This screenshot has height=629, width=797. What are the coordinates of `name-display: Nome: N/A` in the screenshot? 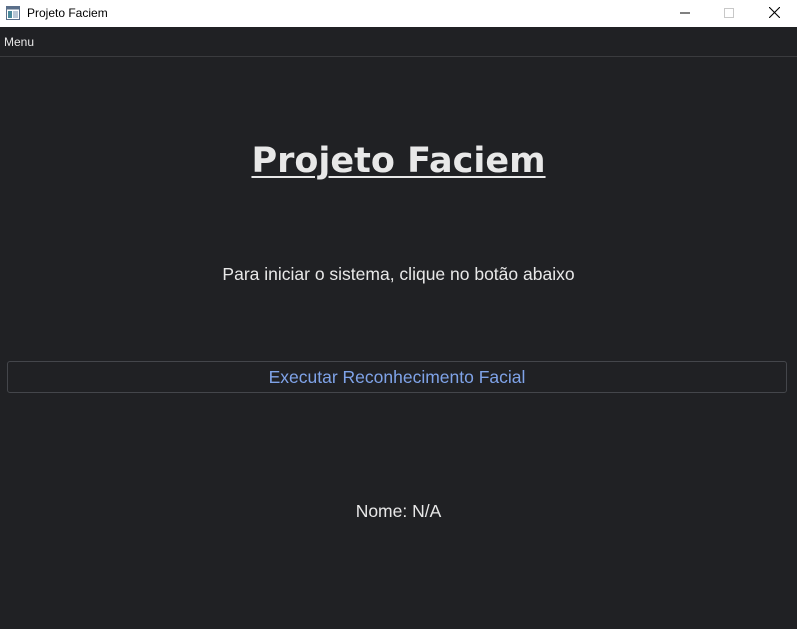 It's located at (398, 511).